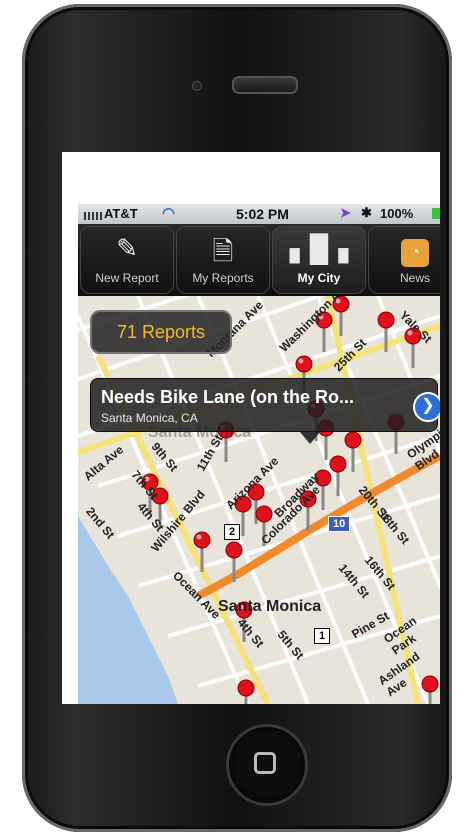 This screenshot has width=474, height=836. What do you see at coordinates (436, 213) in the screenshot?
I see `battery-icon` at bounding box center [436, 213].